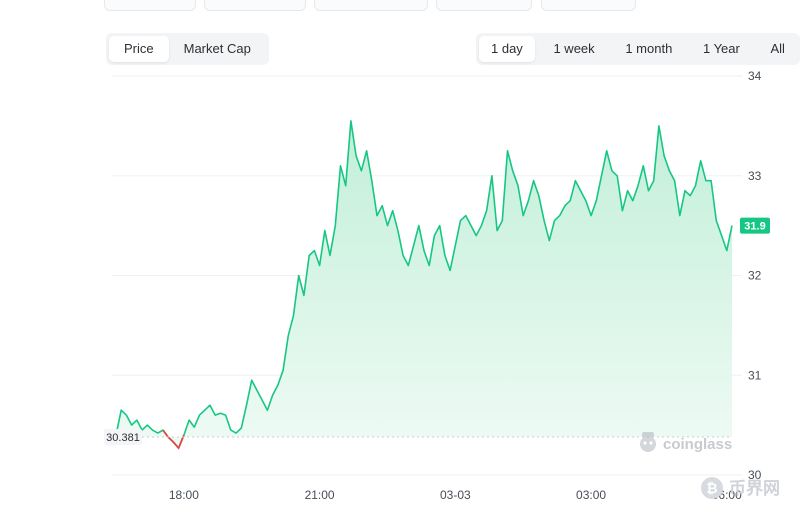  I want to click on corner-logo-text: 币界网, so click(754, 488).